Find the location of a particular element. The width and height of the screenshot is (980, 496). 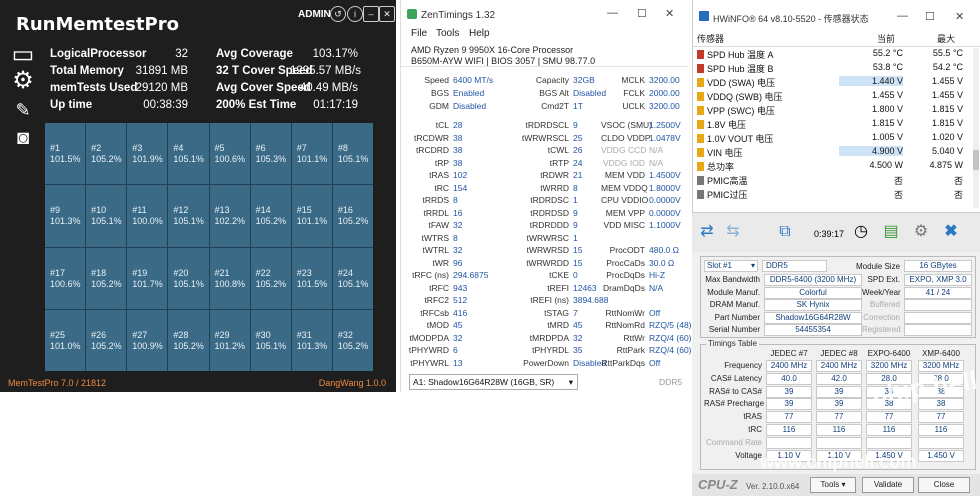

footer-version: MemTestPro 7.0 / 21812 is located at coordinates (57, 383).